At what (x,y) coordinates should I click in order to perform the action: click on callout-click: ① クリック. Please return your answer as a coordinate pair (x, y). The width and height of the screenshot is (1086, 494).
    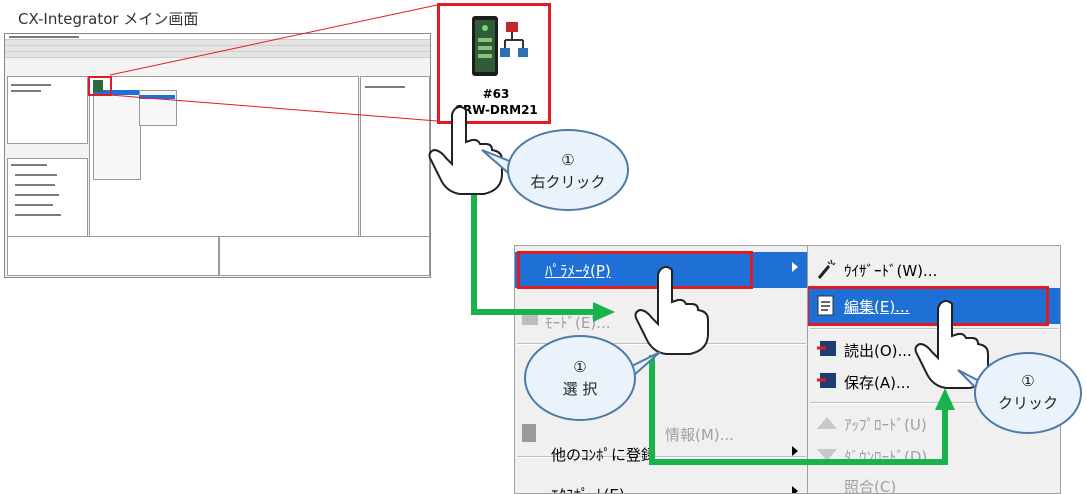
    Looking at the image, I should click on (1027, 392).